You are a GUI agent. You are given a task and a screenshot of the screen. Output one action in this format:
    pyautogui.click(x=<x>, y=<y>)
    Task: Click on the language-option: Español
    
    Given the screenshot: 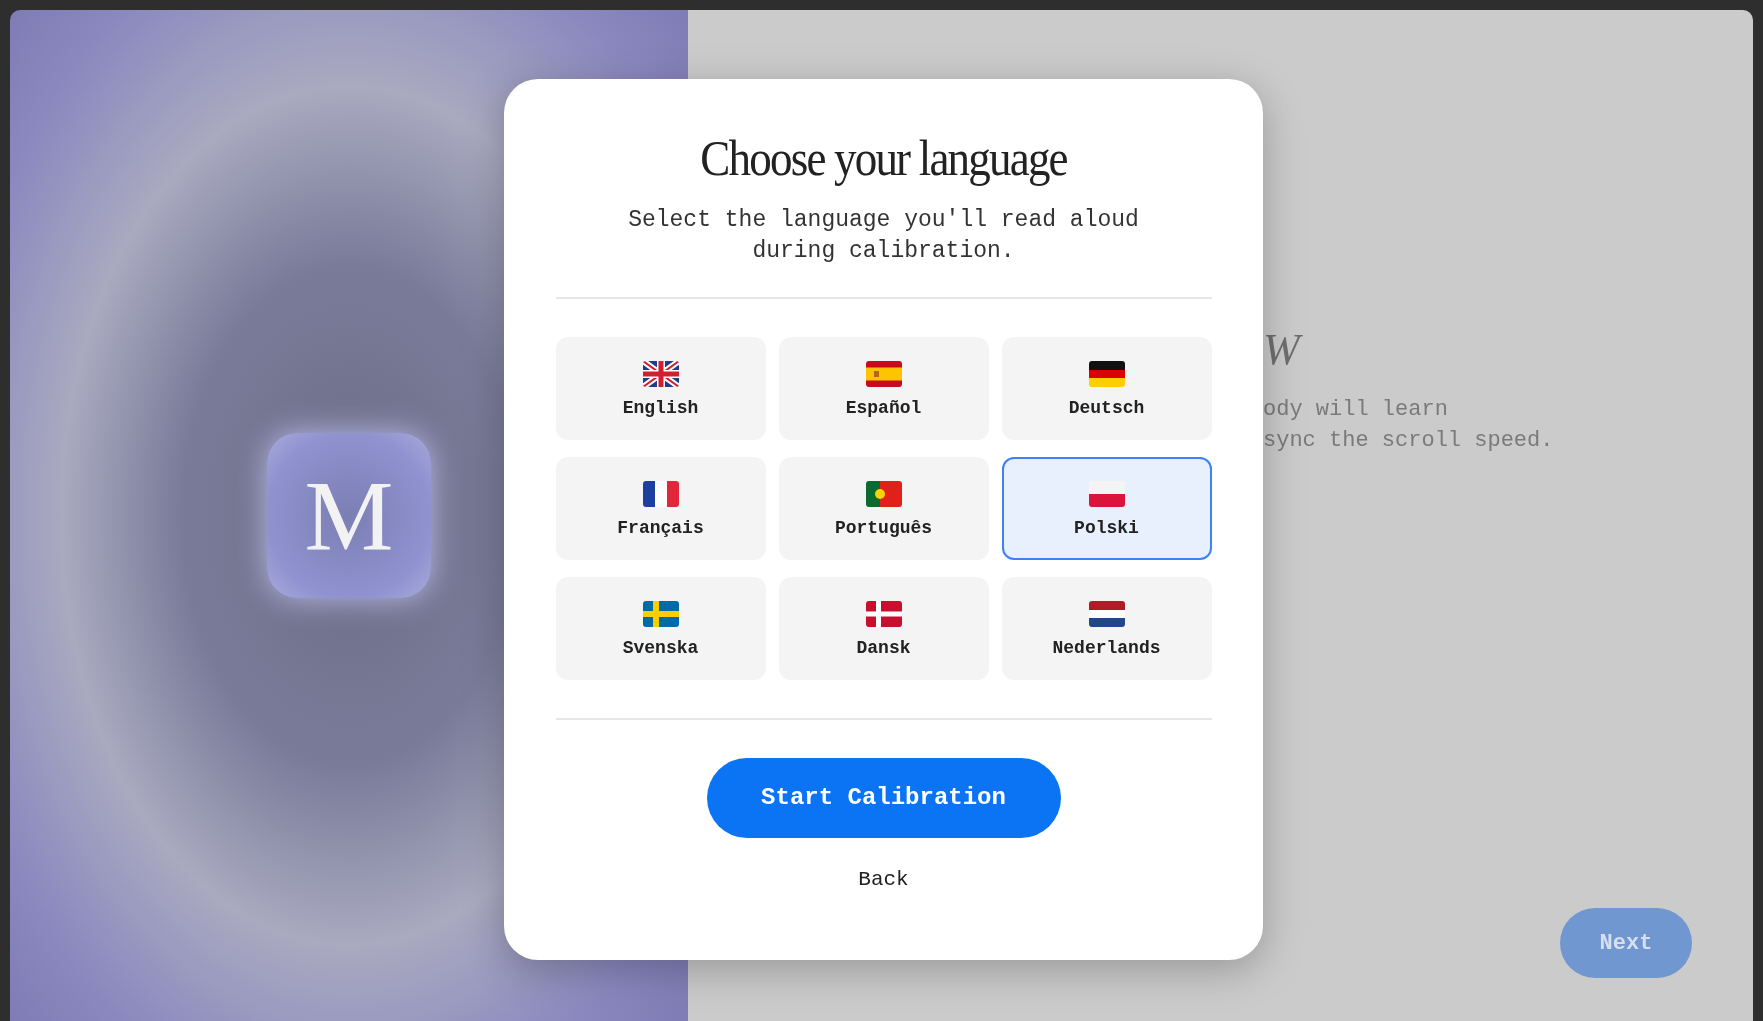 What is the action you would take?
    pyautogui.click(x=883, y=388)
    